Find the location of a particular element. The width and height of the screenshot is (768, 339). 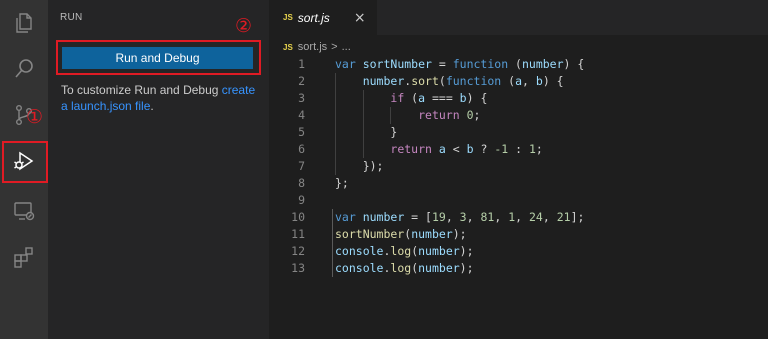

line-number: 7 is located at coordinates (301, 166).